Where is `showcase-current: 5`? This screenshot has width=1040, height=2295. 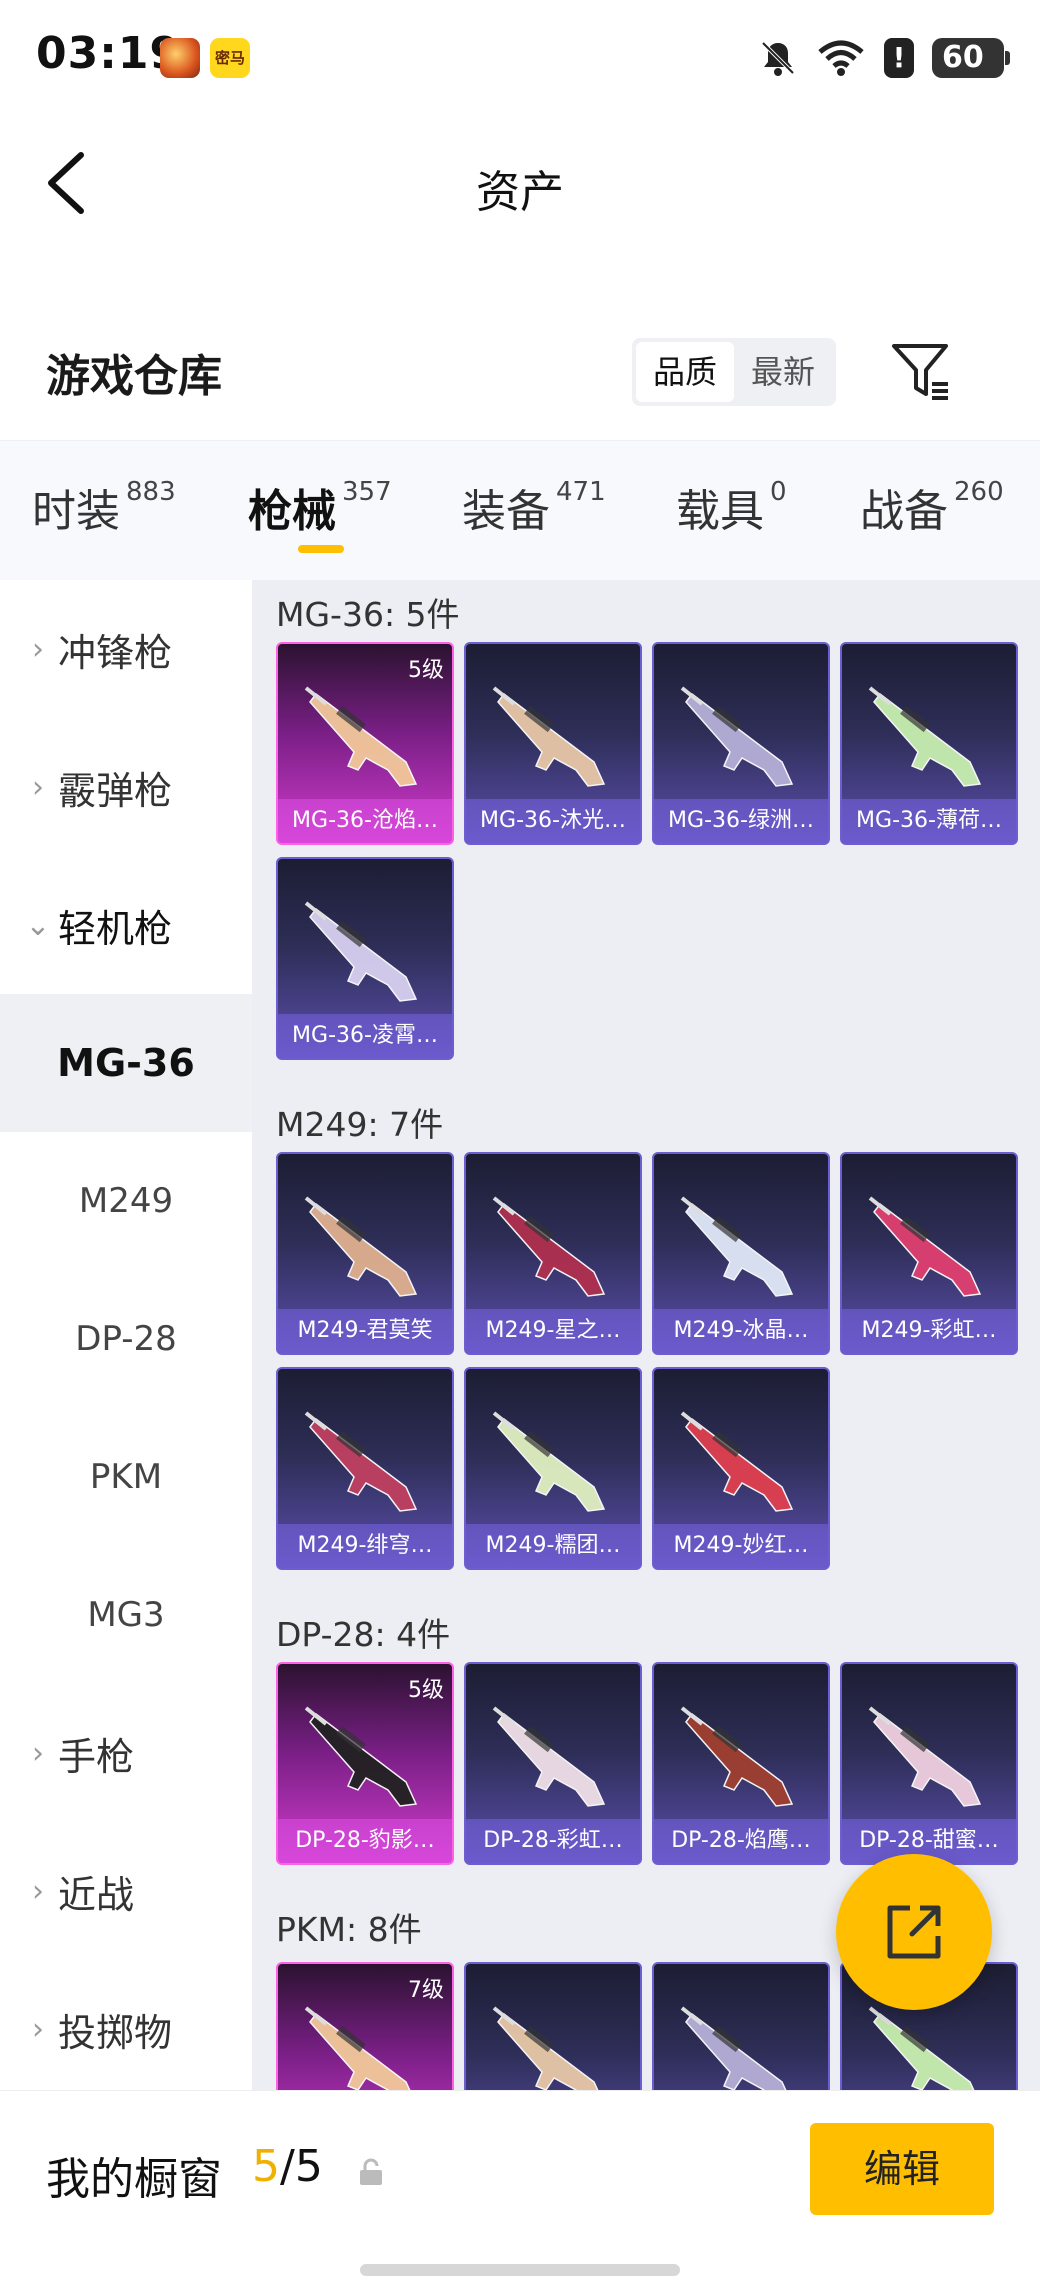
showcase-current: 5 is located at coordinates (266, 2166).